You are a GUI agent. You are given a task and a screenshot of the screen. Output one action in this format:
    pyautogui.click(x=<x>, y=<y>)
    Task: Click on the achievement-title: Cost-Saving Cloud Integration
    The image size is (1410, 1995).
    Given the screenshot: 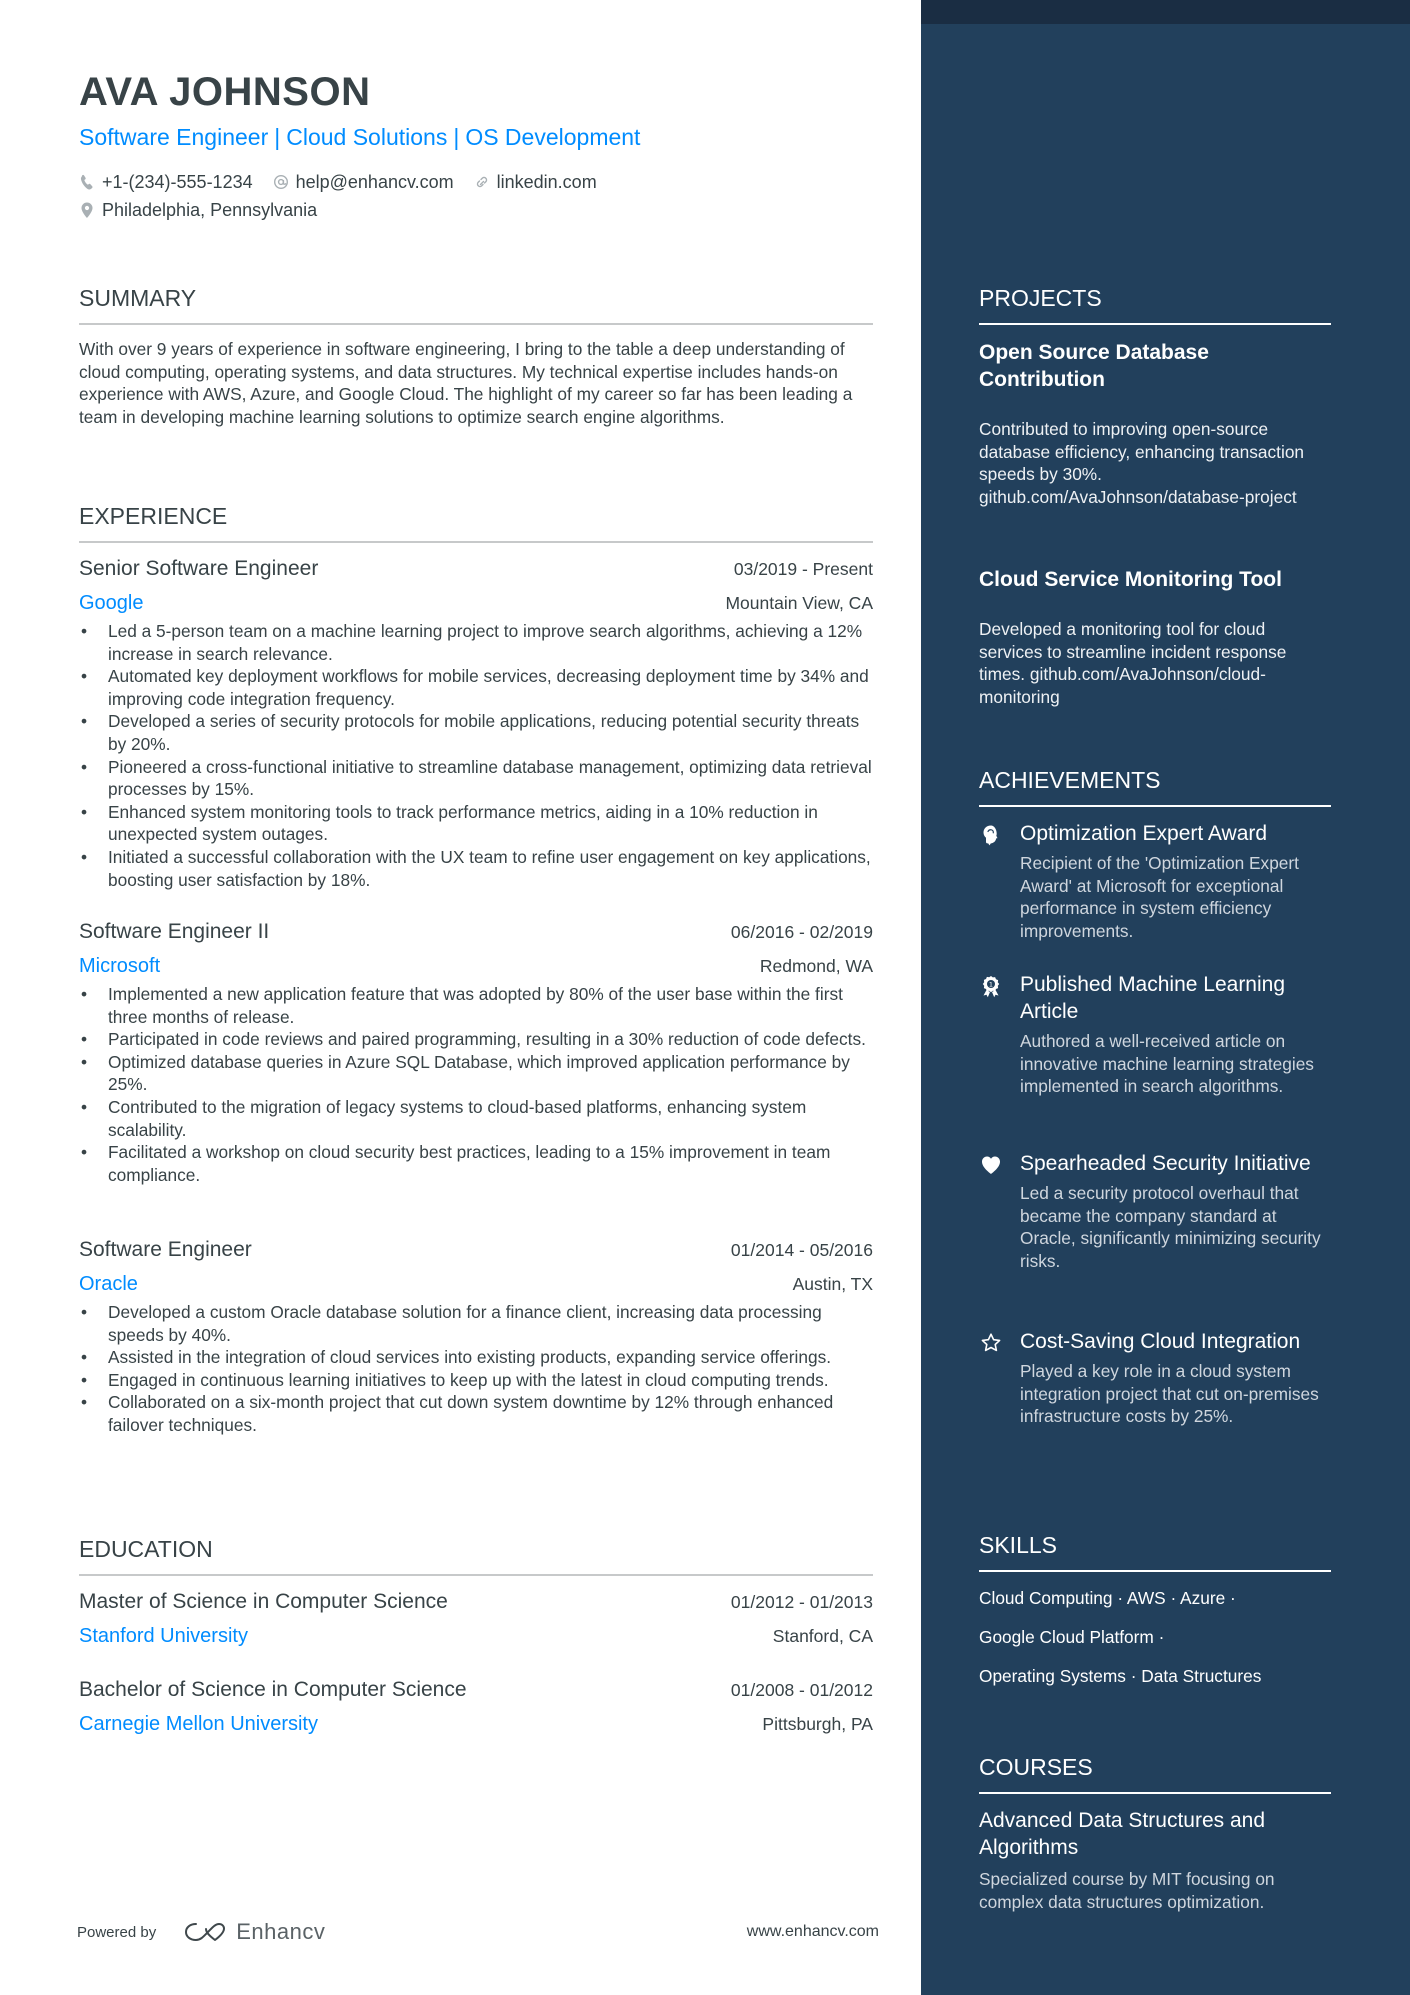 What is the action you would take?
    pyautogui.click(x=1160, y=1341)
    